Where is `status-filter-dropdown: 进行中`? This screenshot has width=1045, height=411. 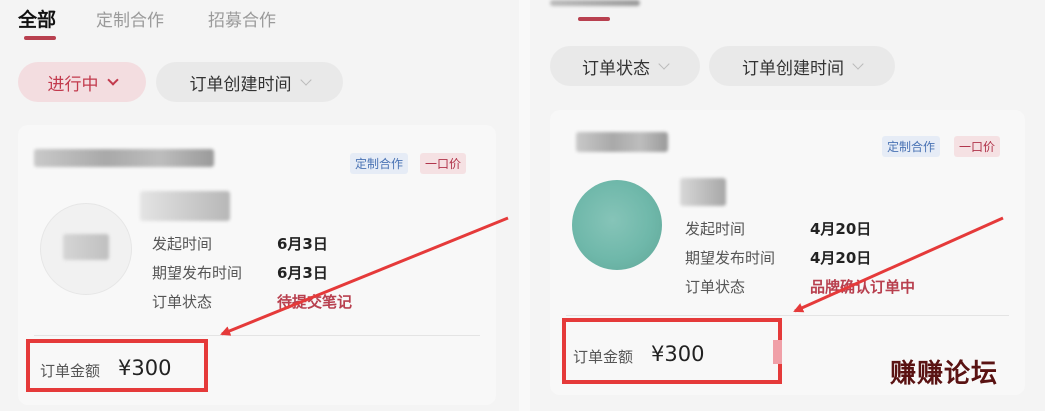 status-filter-dropdown: 进行中 is located at coordinates (82, 82).